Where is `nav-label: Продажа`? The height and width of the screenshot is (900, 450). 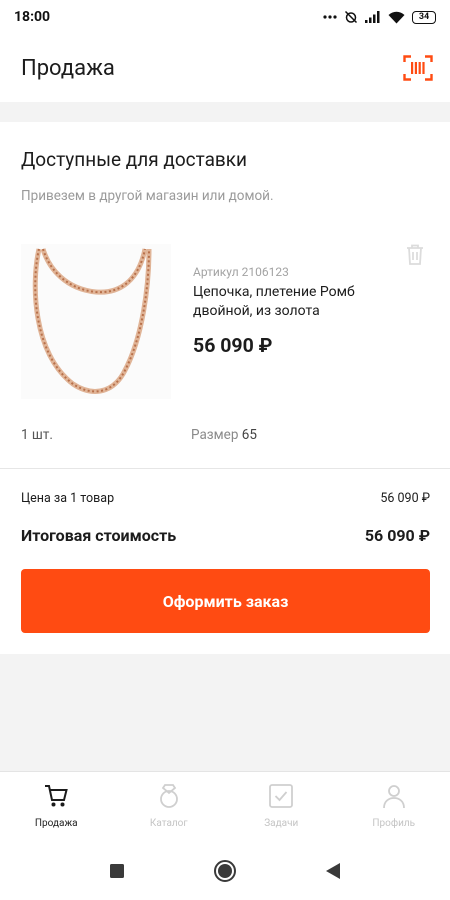
nav-label: Продажа is located at coordinates (56, 823).